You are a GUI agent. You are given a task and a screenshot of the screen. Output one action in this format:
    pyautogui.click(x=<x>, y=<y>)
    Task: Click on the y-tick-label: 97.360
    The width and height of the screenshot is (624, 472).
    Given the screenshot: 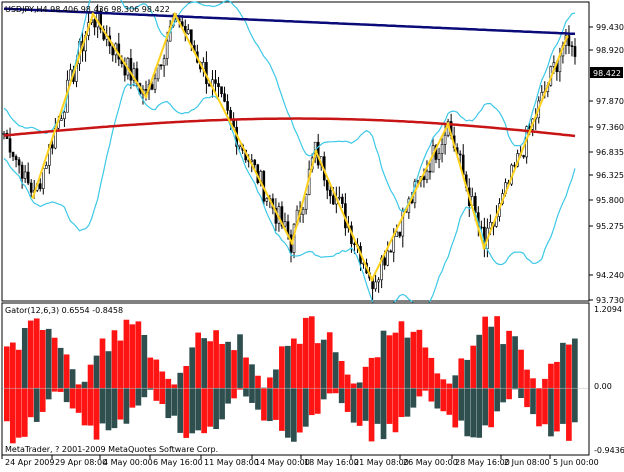 What is the action you would take?
    pyautogui.click(x=610, y=127)
    